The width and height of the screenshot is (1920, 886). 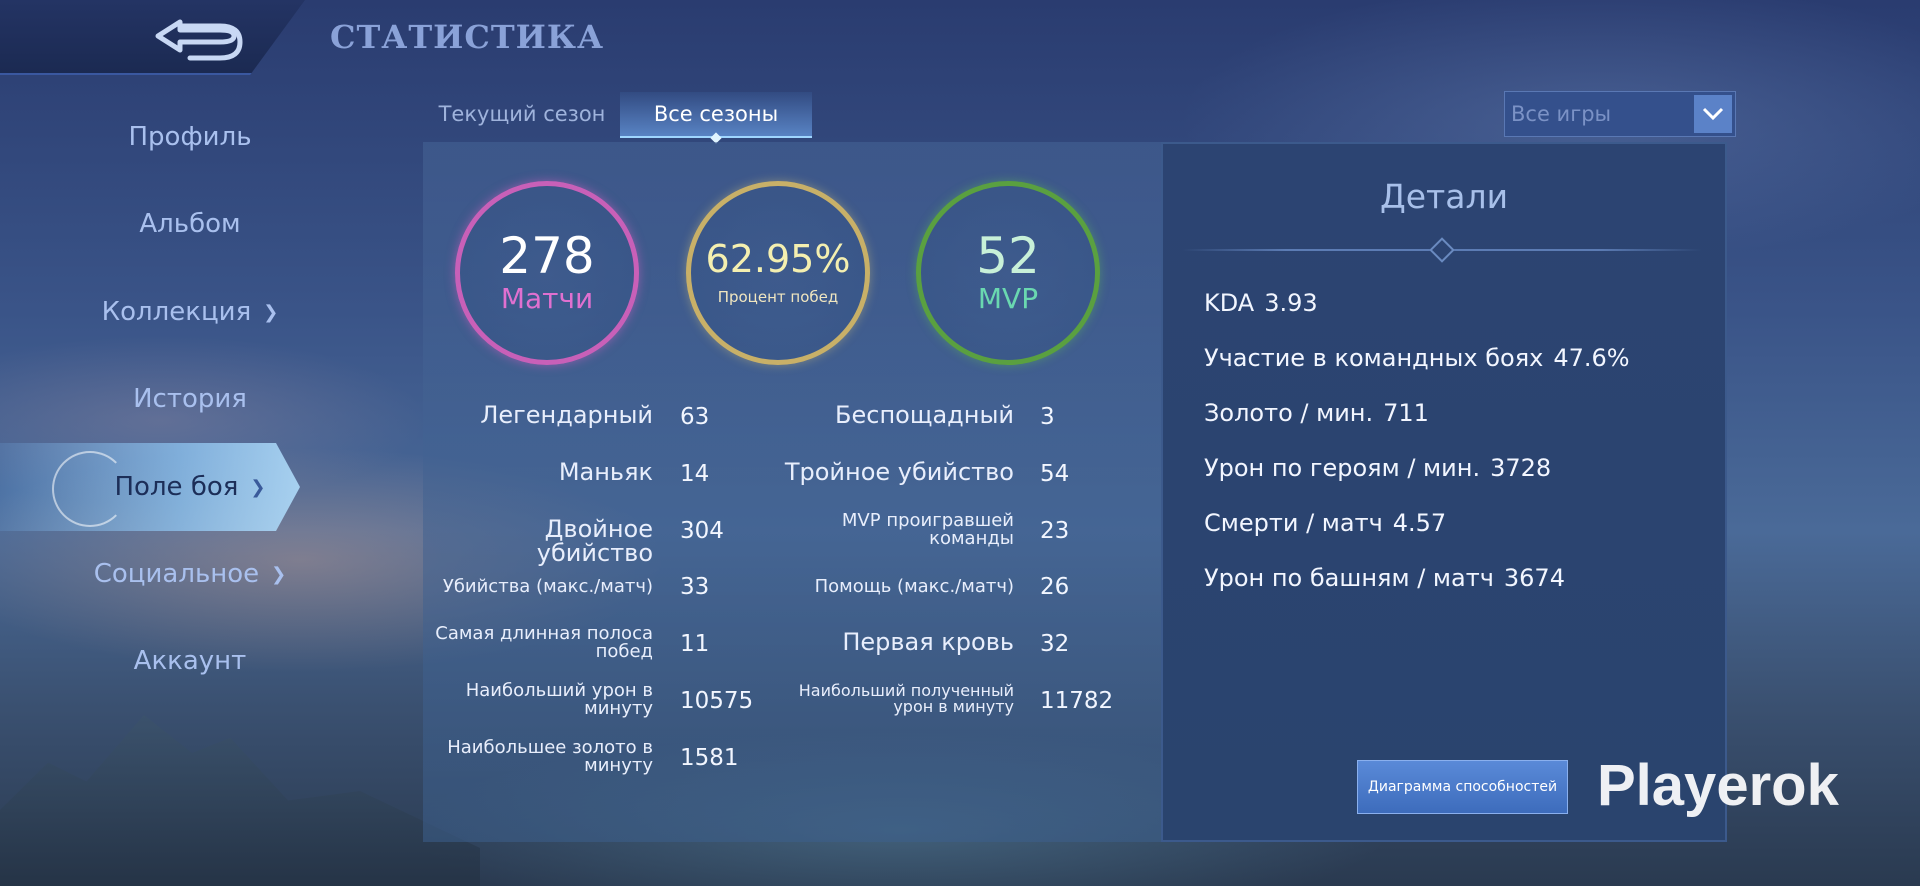 I want to click on tab-all-seasons: Все сезоны, so click(x=716, y=118).